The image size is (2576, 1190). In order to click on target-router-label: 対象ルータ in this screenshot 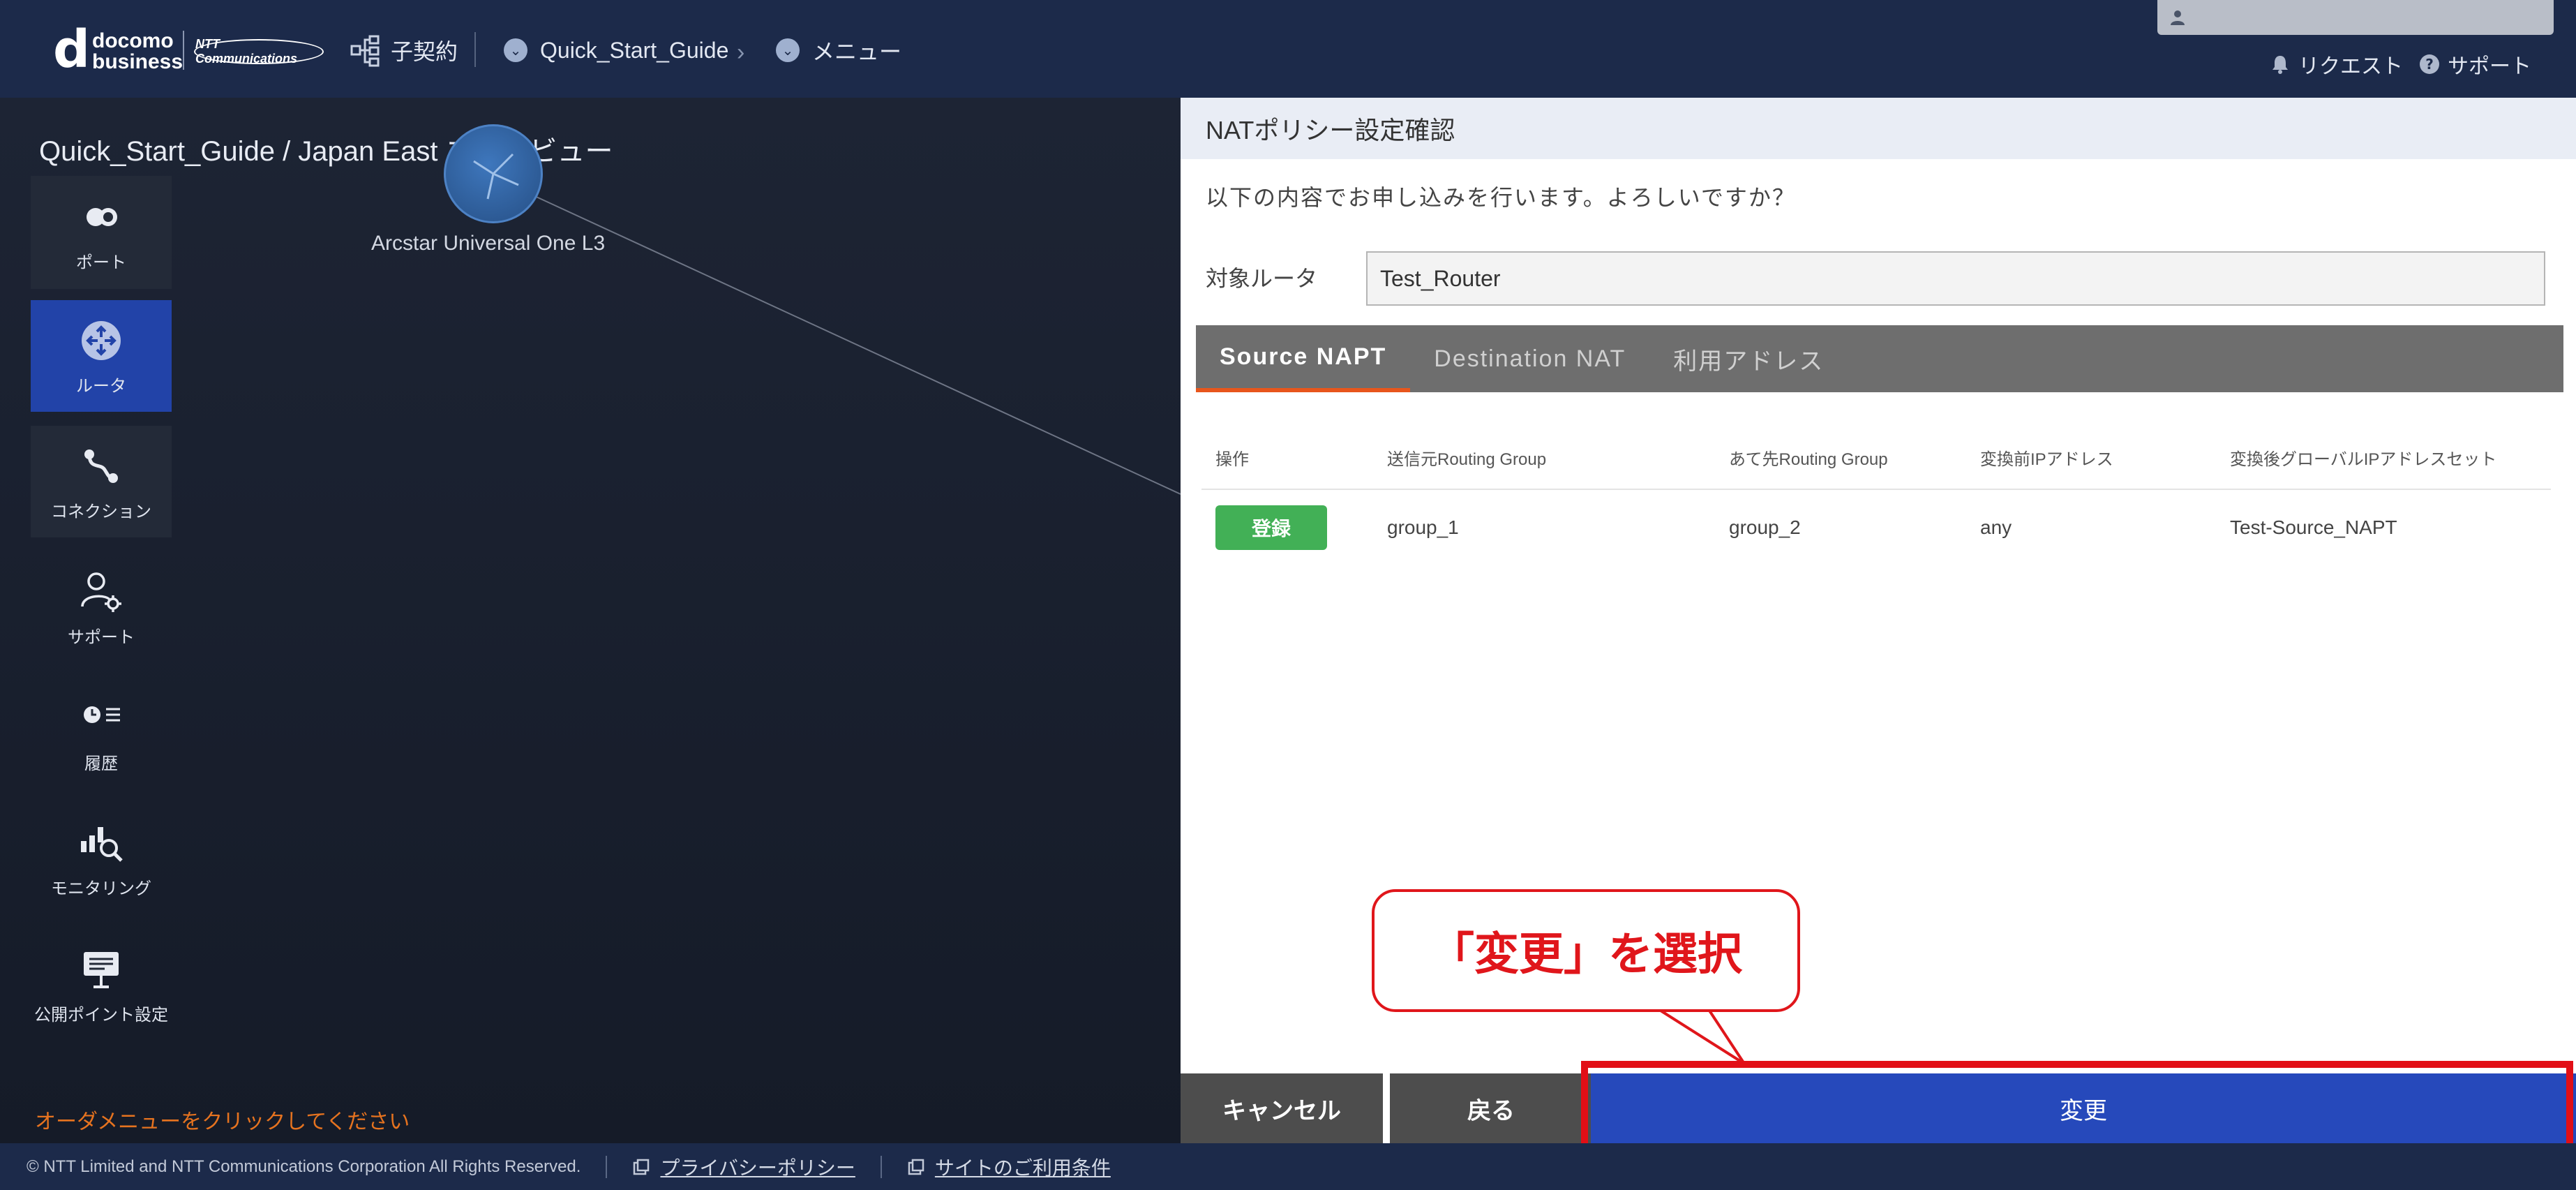, I will do `click(1262, 279)`.